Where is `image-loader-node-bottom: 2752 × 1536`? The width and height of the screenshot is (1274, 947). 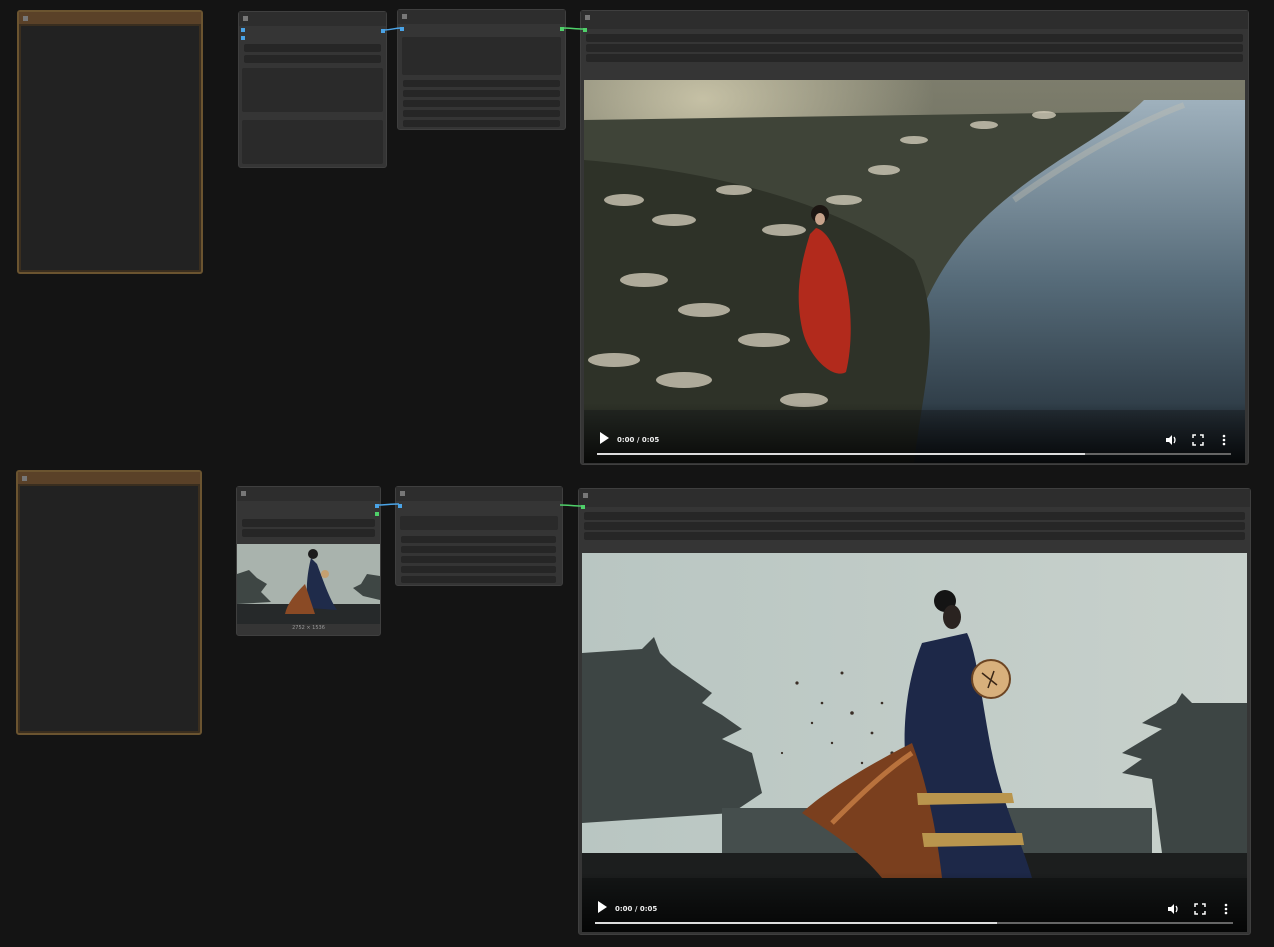 image-loader-node-bottom: 2752 × 1536 is located at coordinates (308, 561).